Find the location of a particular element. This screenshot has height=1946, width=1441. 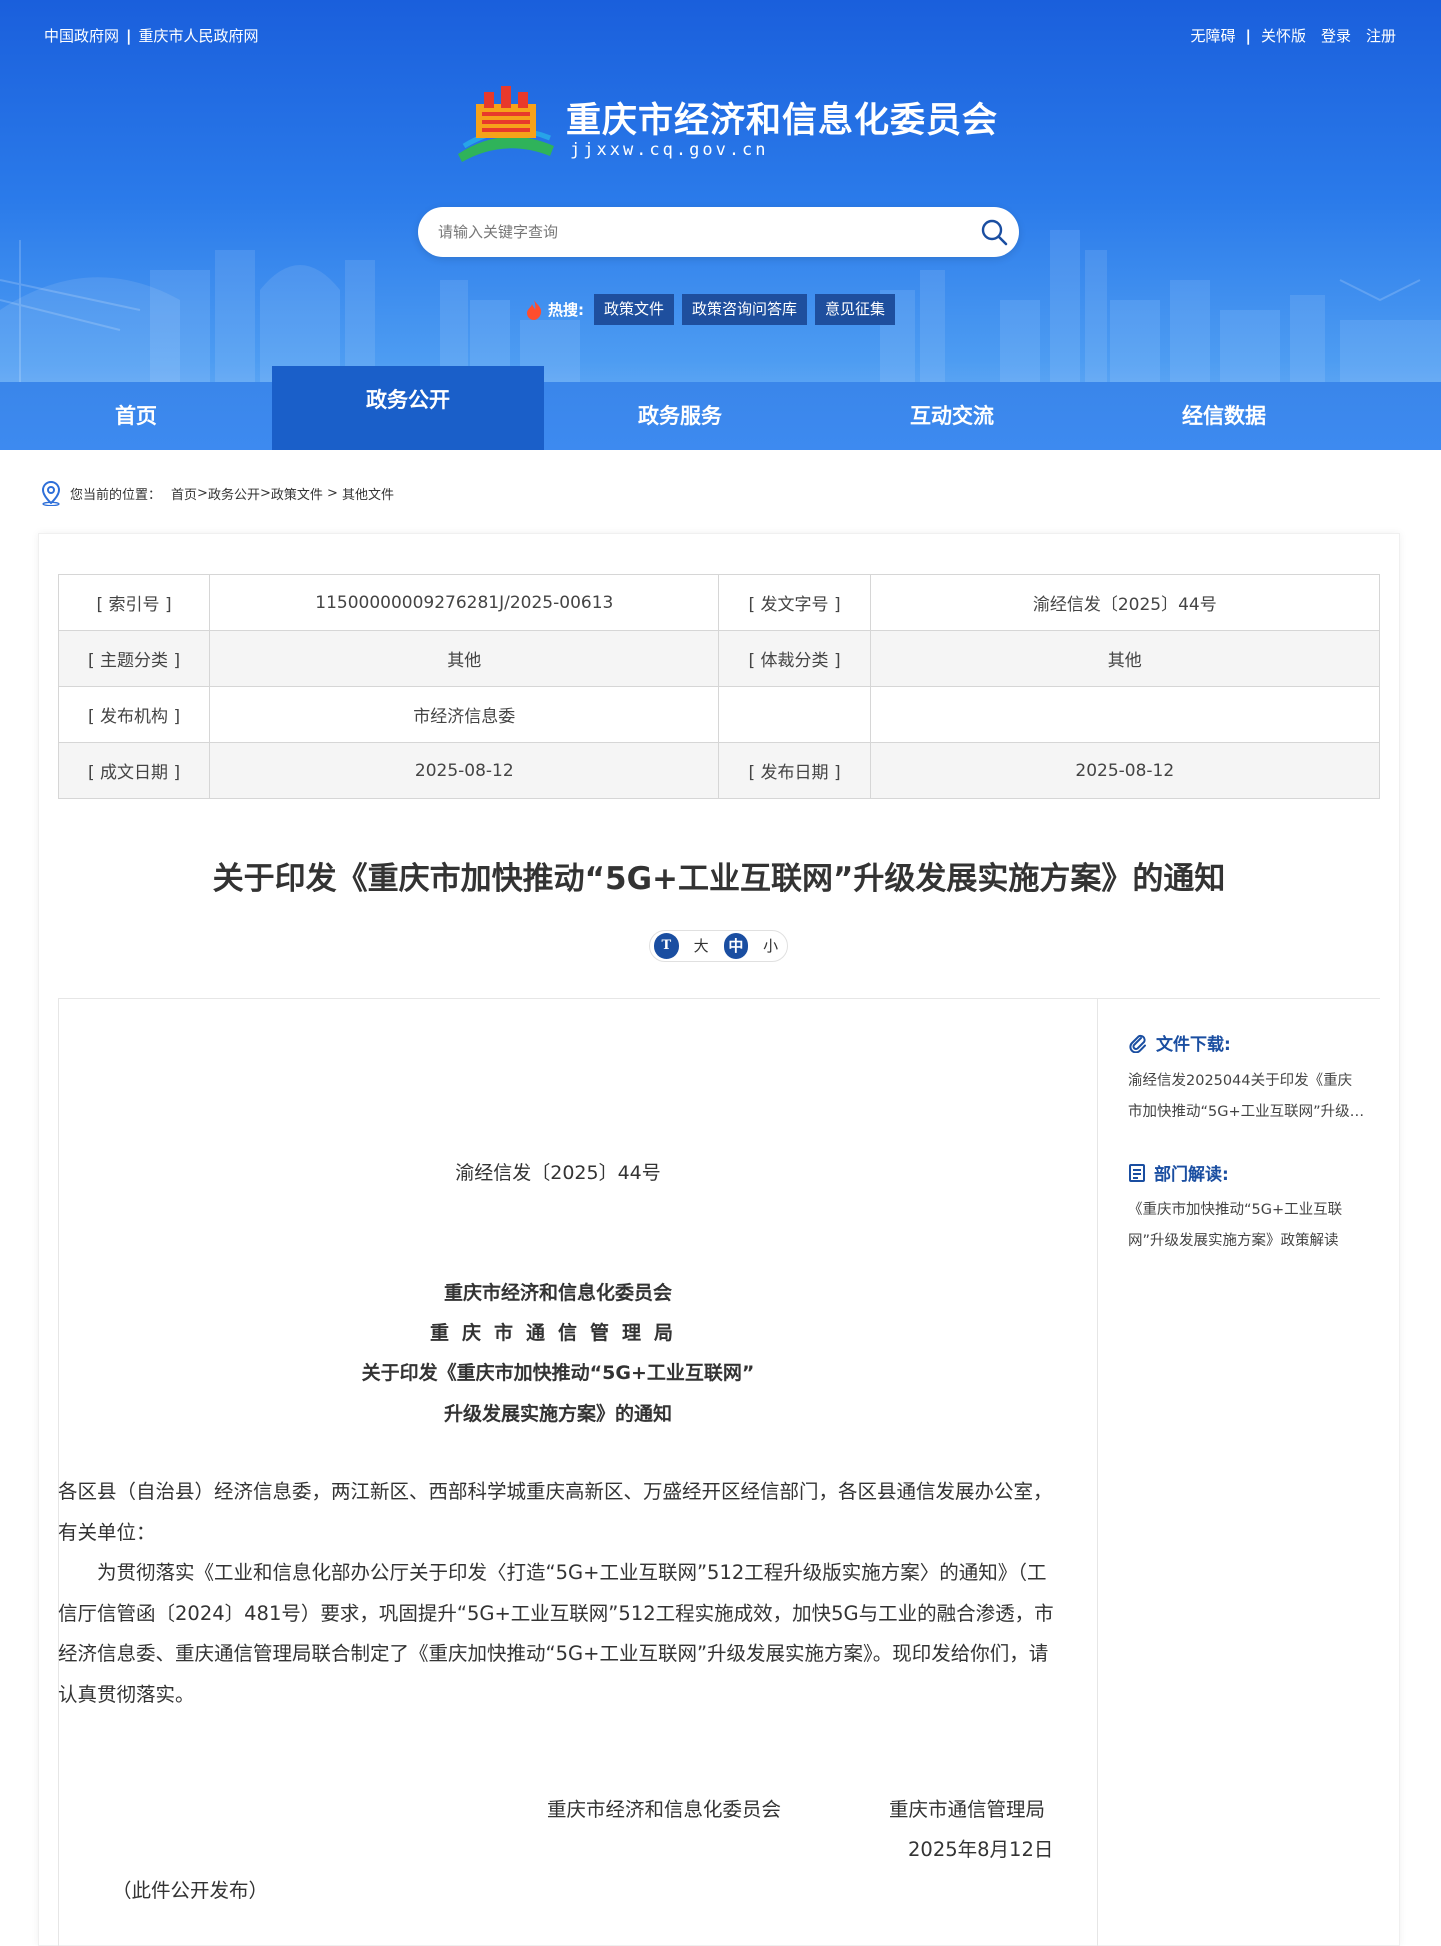

site-logo-icon is located at coordinates (506, 123).